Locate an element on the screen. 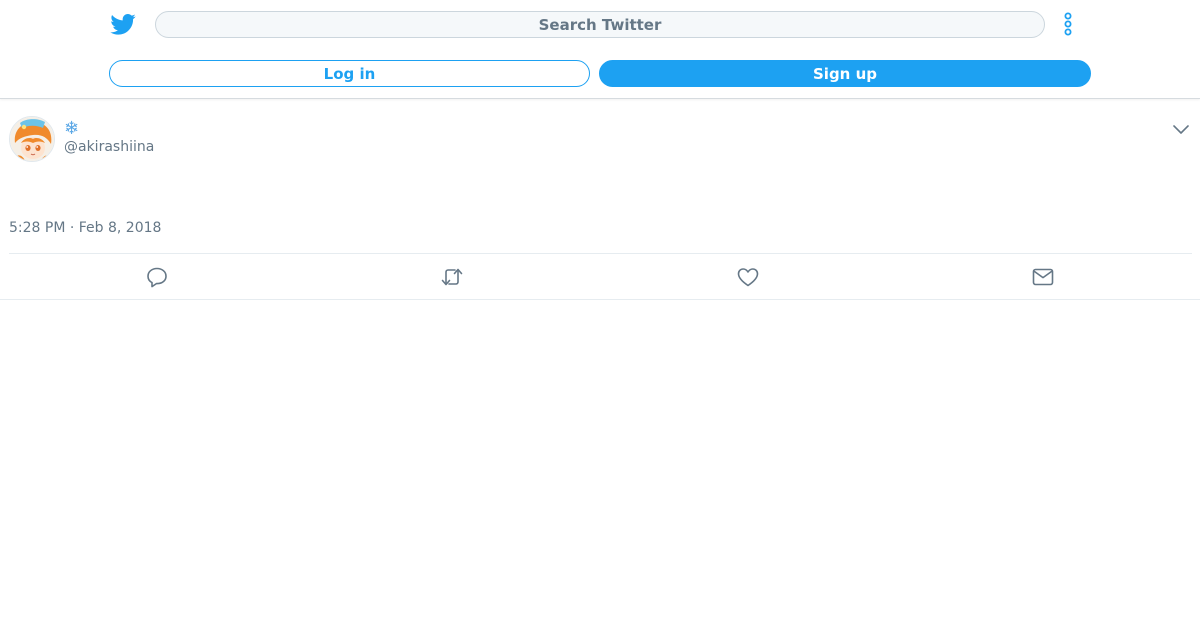 This screenshot has width=1200, height=630. retweet-icon is located at coordinates (452, 277).